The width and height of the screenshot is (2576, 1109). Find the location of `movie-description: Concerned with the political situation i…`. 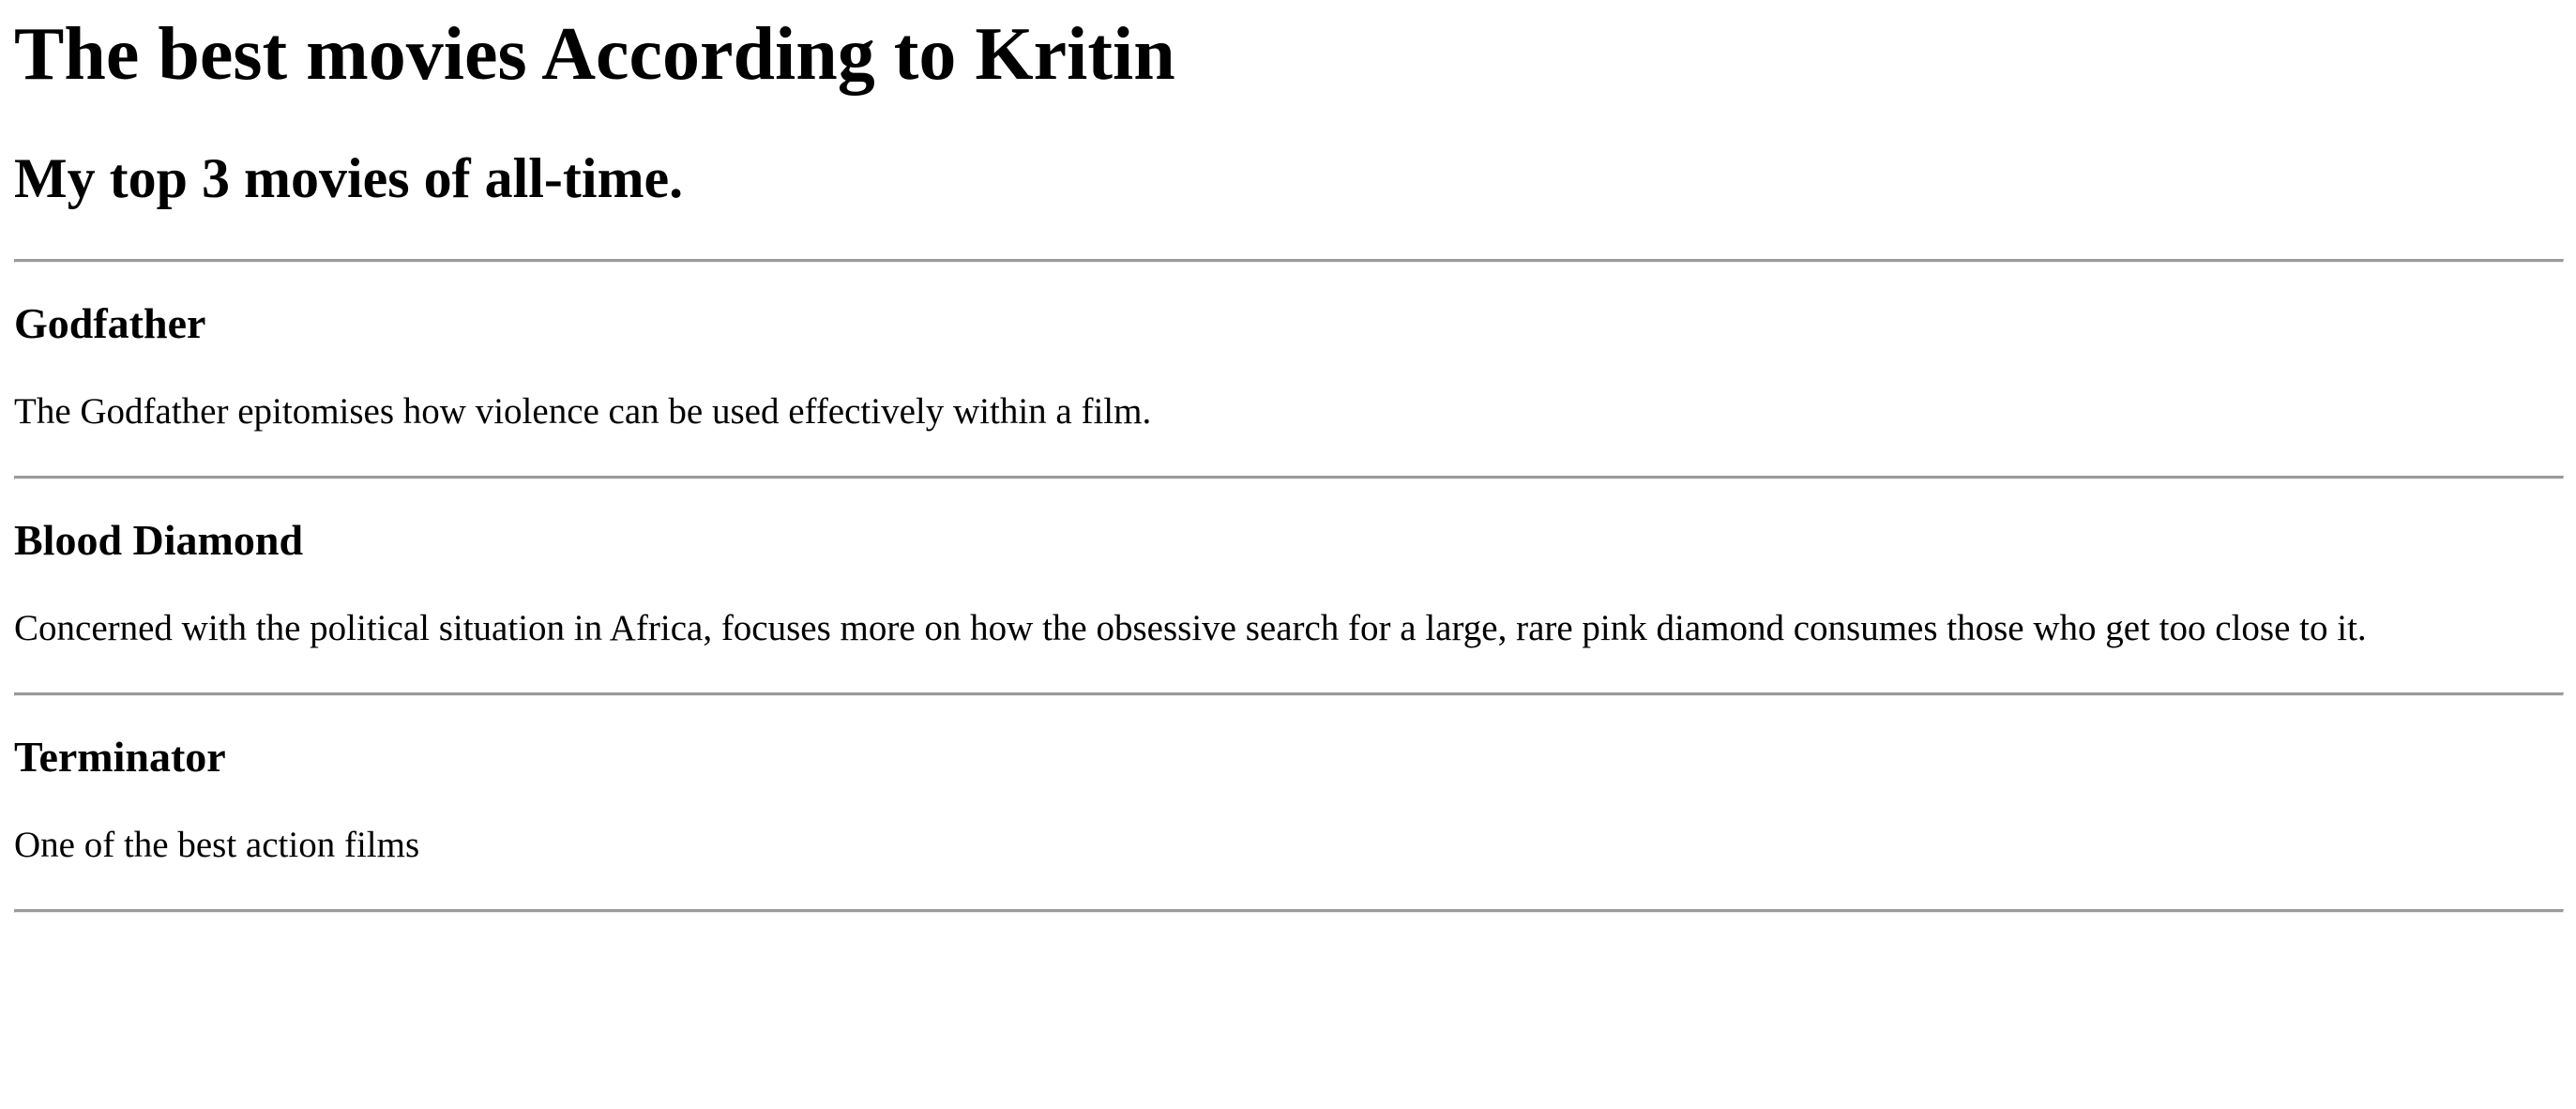

movie-description: Concerned with the political situation i… is located at coordinates (1190, 628).